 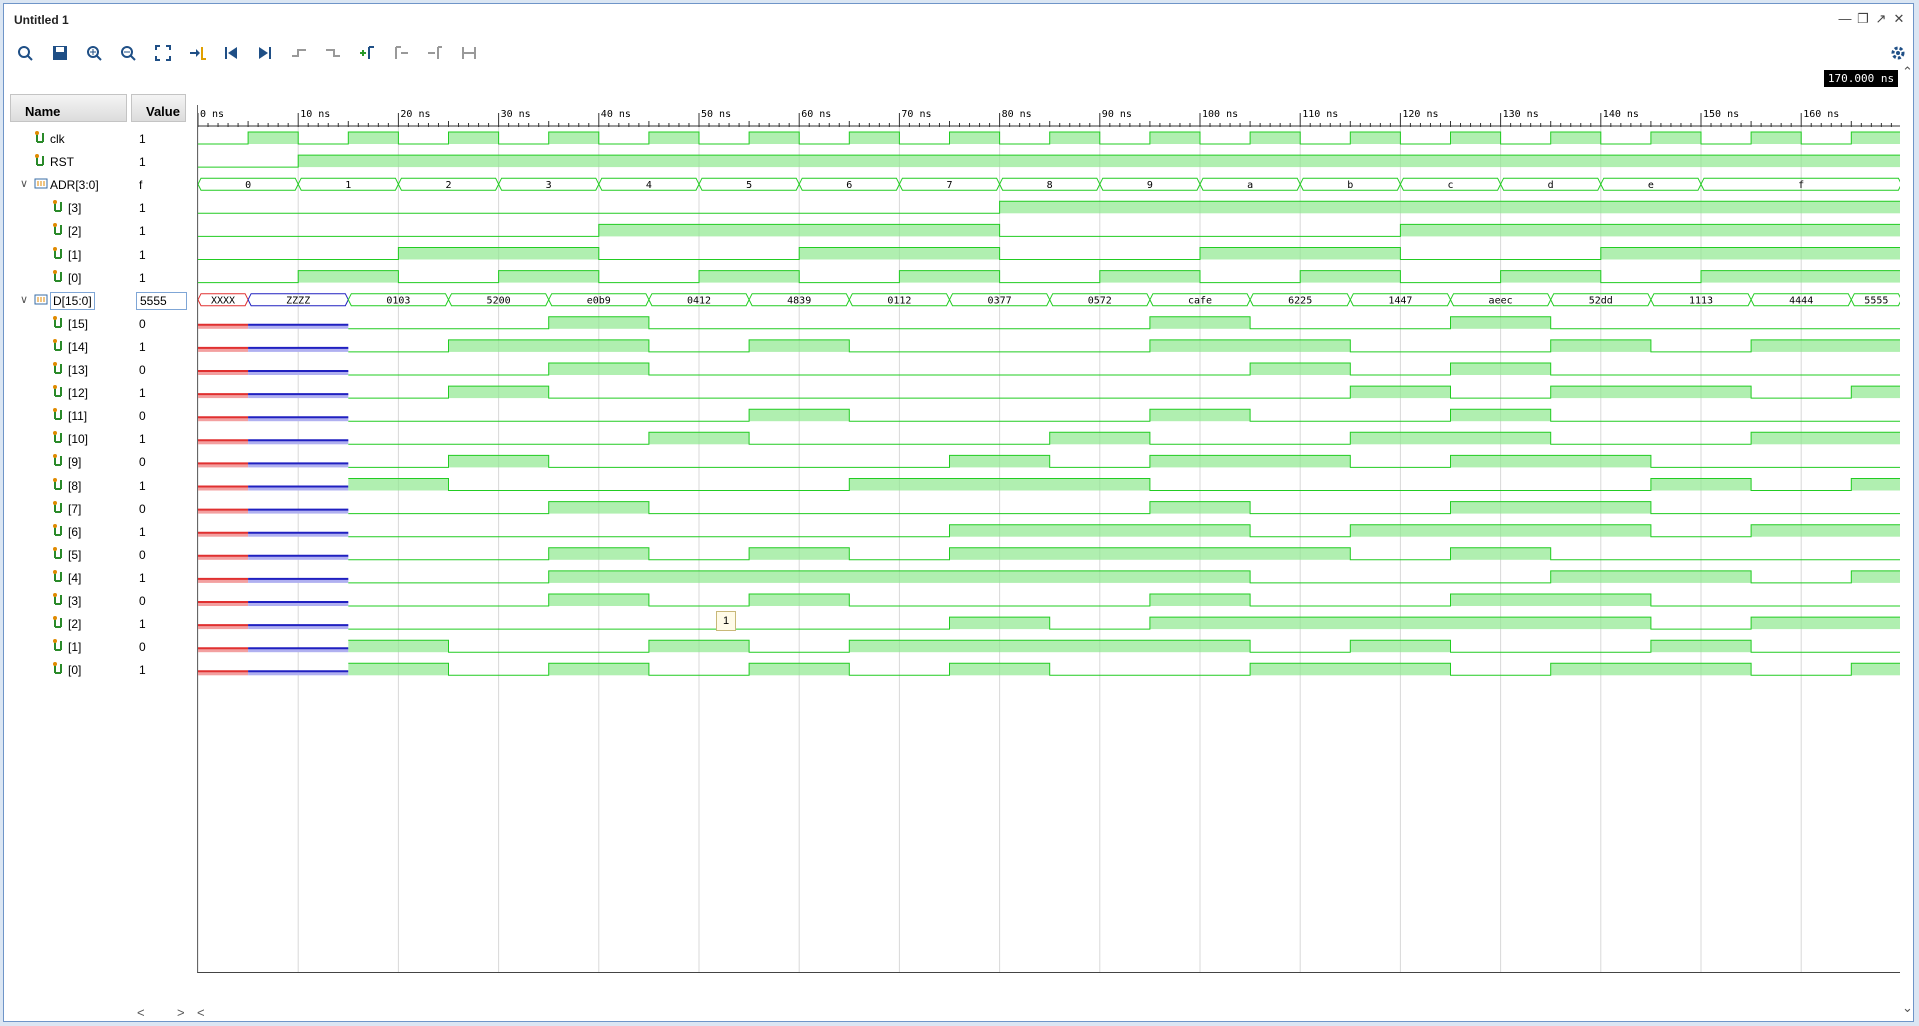 What do you see at coordinates (799, 345) in the screenshot?
I see `d14-fill` at bounding box center [799, 345].